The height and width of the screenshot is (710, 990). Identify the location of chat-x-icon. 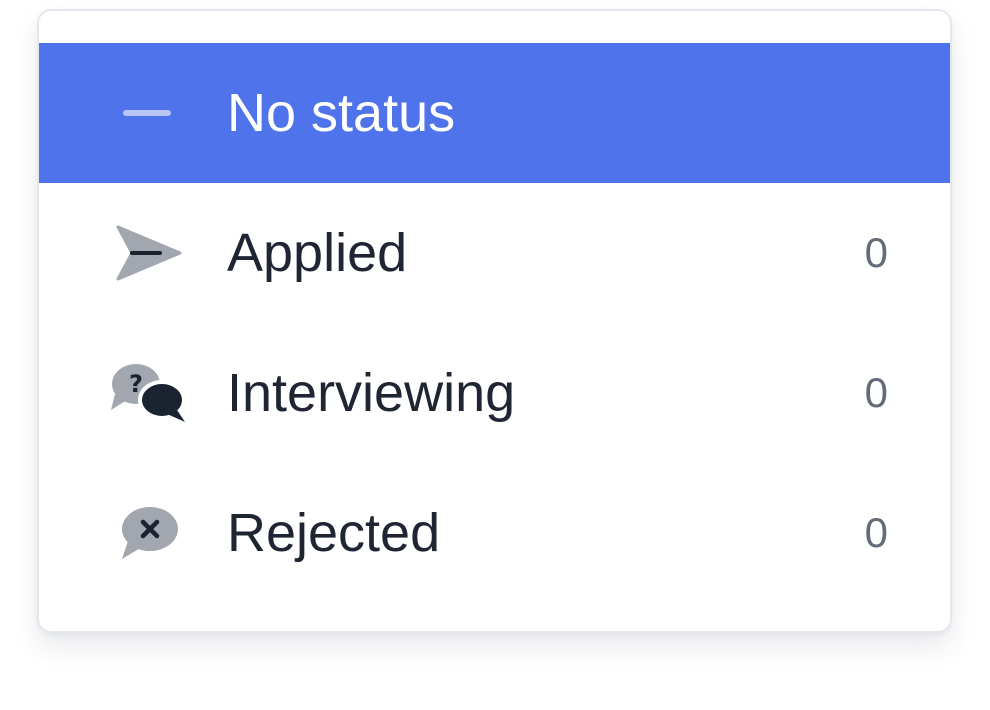
(148, 533).